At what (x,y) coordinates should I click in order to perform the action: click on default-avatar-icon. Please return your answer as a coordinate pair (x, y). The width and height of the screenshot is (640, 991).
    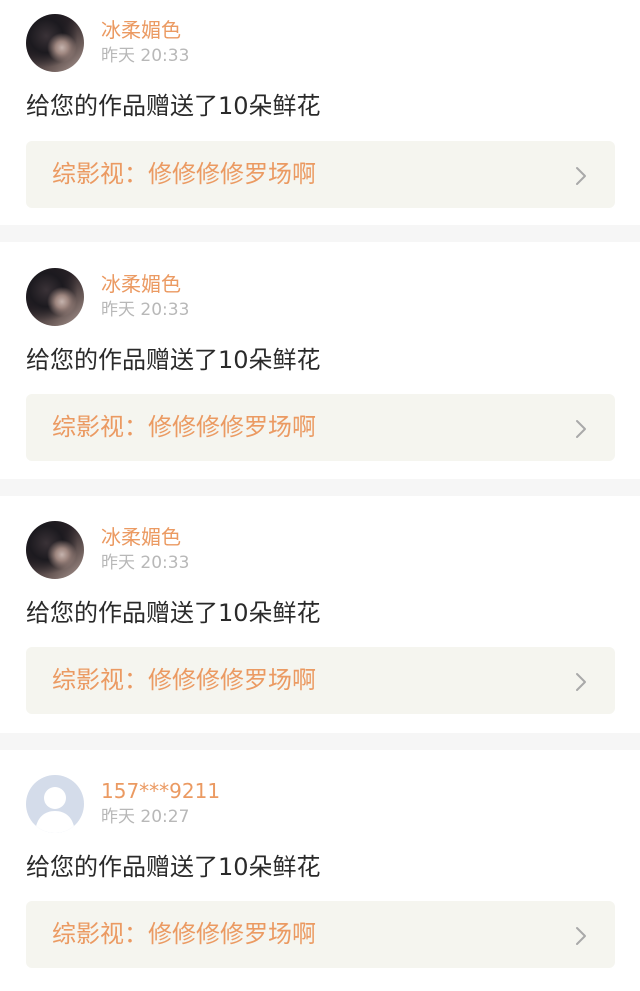
    Looking at the image, I should click on (55, 810).